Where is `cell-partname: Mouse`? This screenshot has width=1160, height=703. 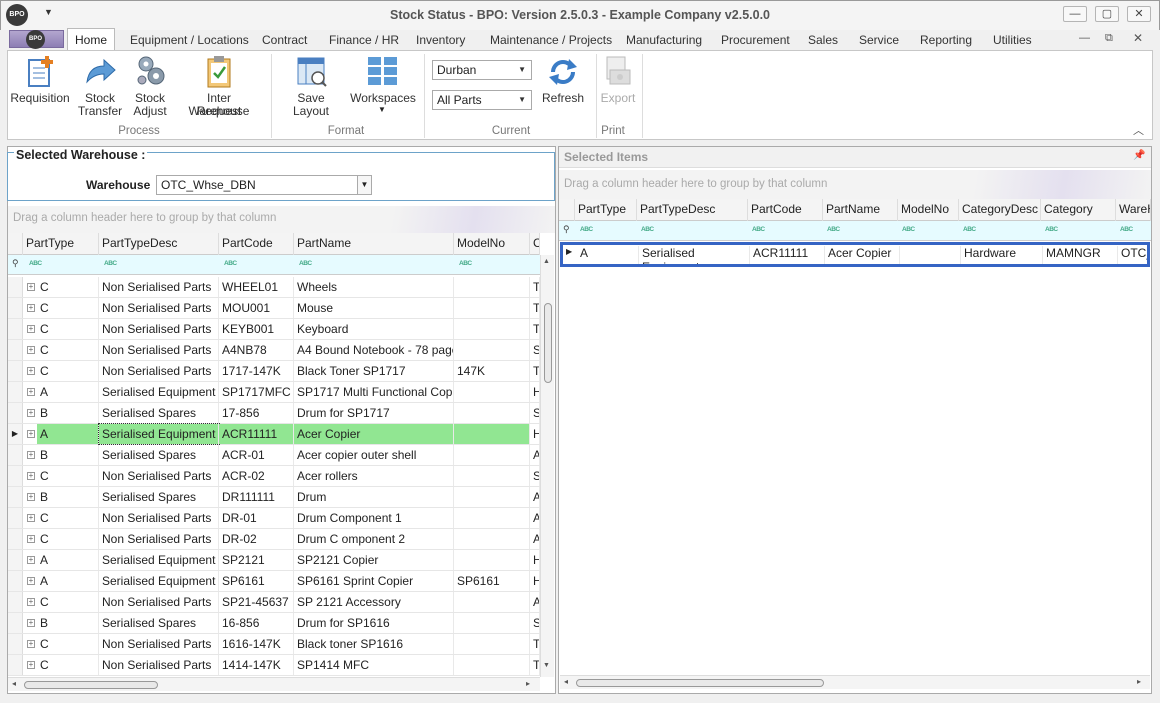
cell-partname: Mouse is located at coordinates (374, 308).